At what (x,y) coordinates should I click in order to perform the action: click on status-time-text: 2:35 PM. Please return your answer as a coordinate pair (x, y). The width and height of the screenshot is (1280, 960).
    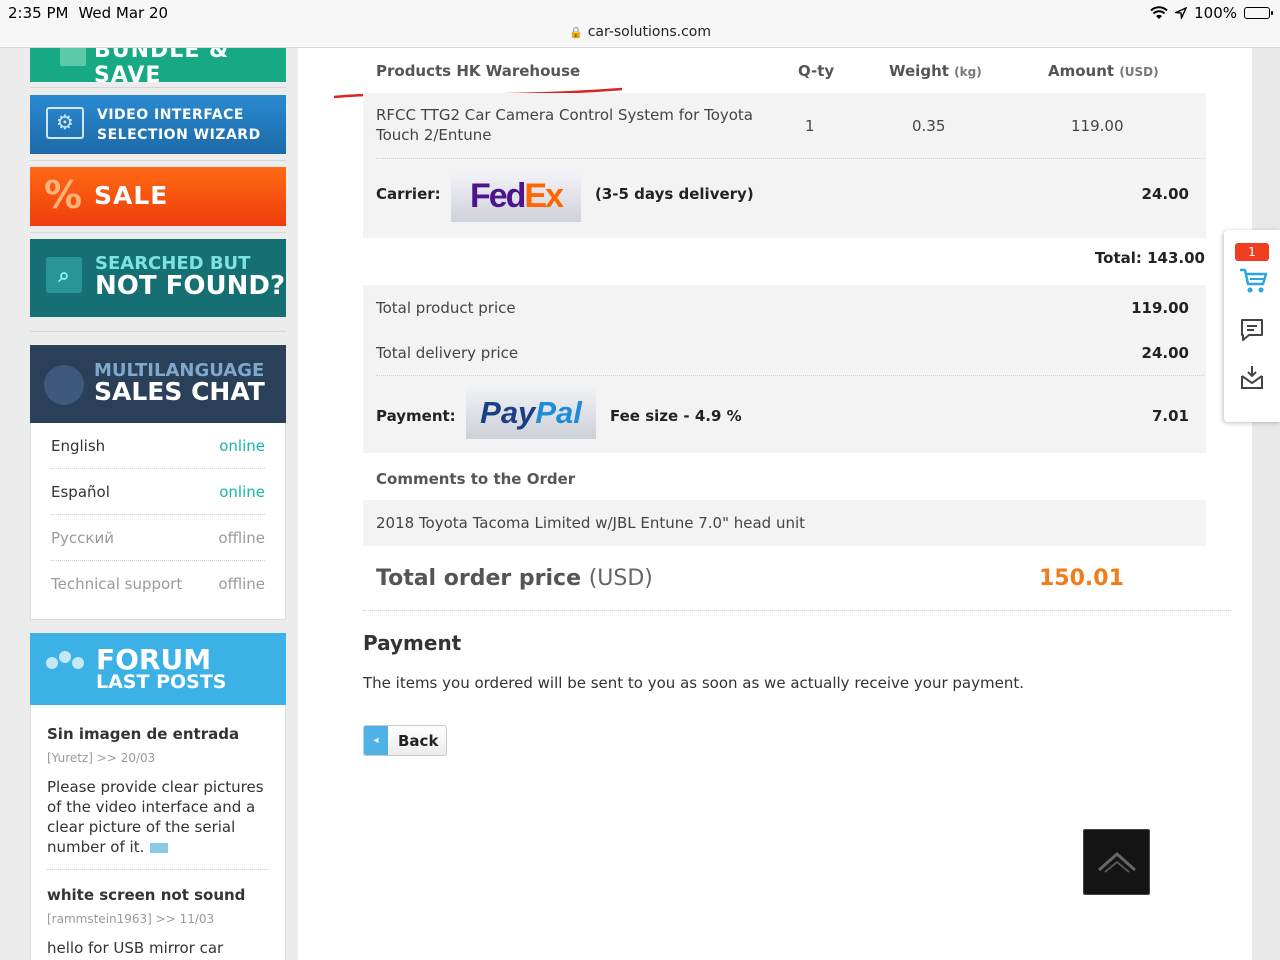
    Looking at the image, I should click on (38, 13).